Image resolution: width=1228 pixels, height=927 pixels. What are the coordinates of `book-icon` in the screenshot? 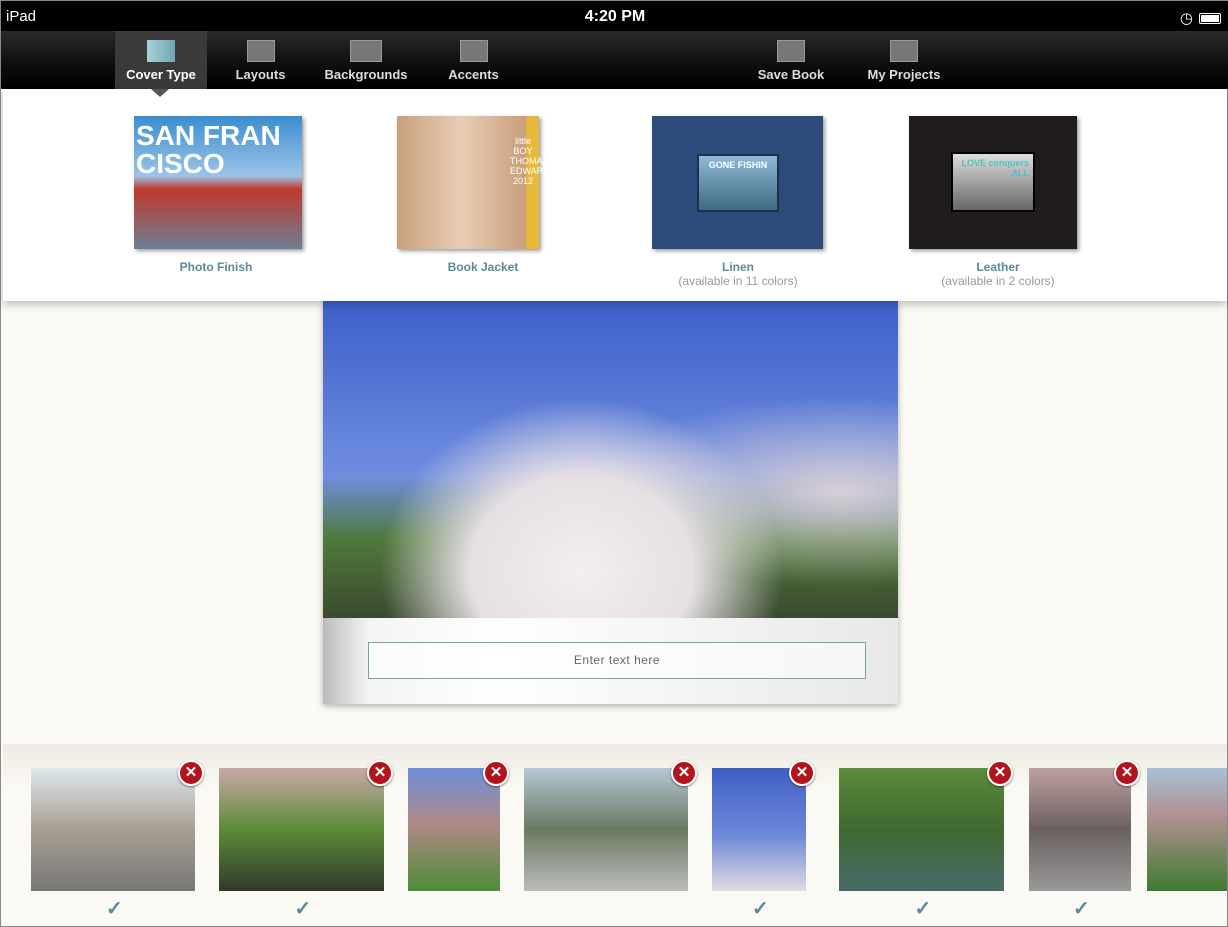 It's located at (161, 51).